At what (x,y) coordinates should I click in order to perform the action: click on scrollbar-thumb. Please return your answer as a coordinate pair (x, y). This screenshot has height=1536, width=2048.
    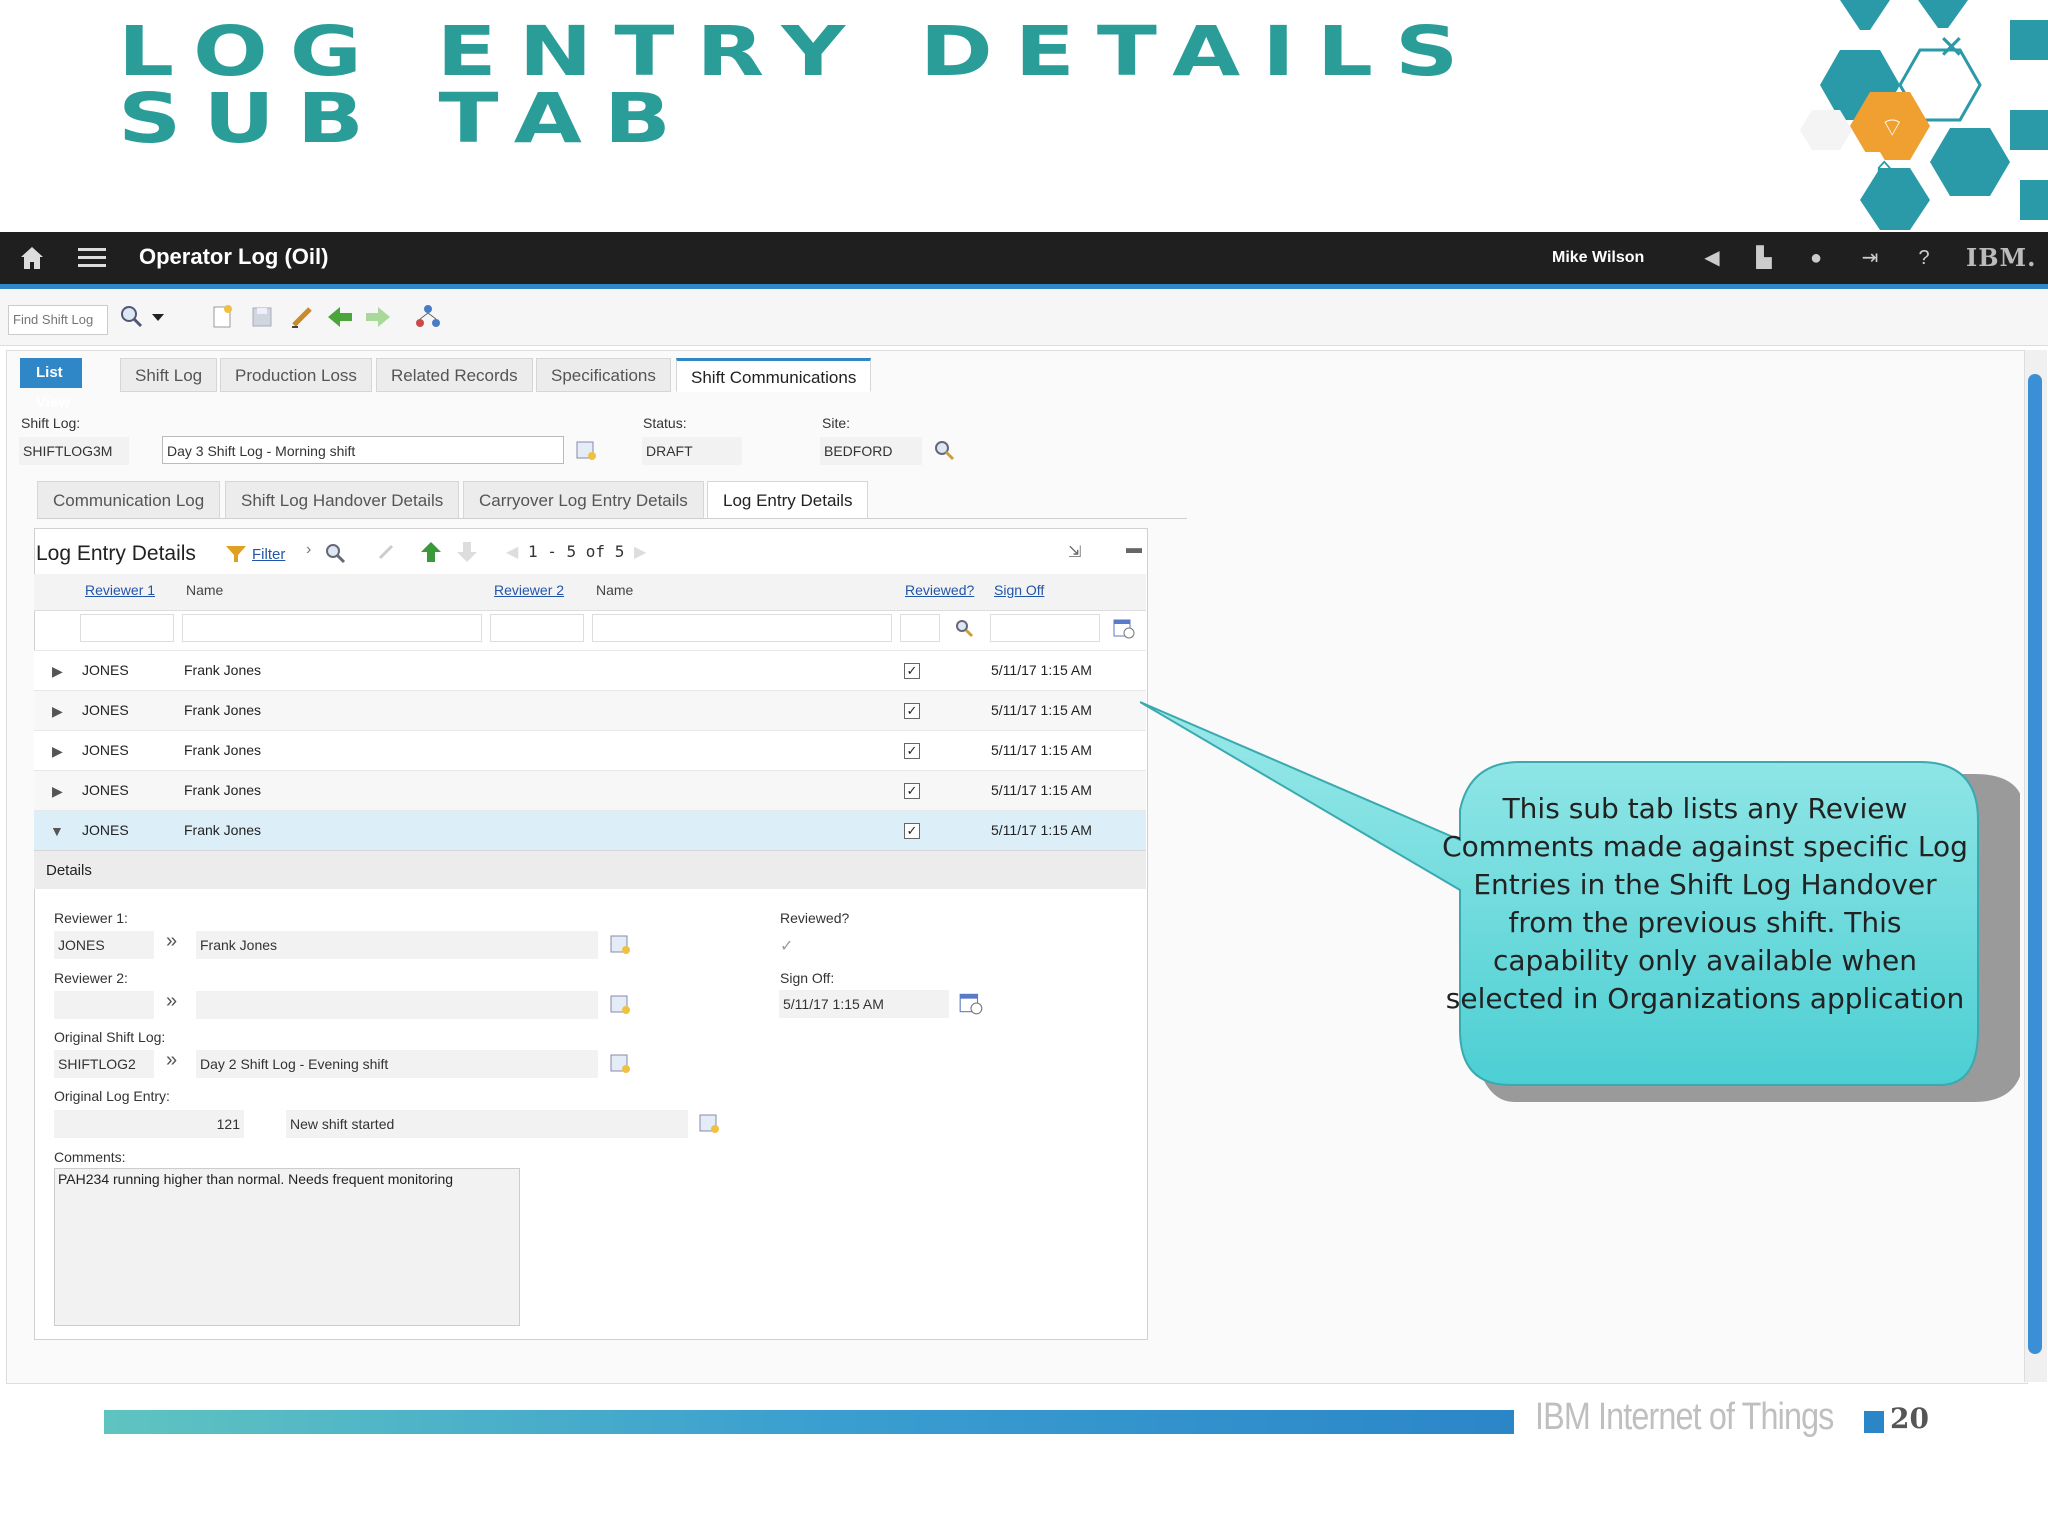
    Looking at the image, I should click on (2035, 864).